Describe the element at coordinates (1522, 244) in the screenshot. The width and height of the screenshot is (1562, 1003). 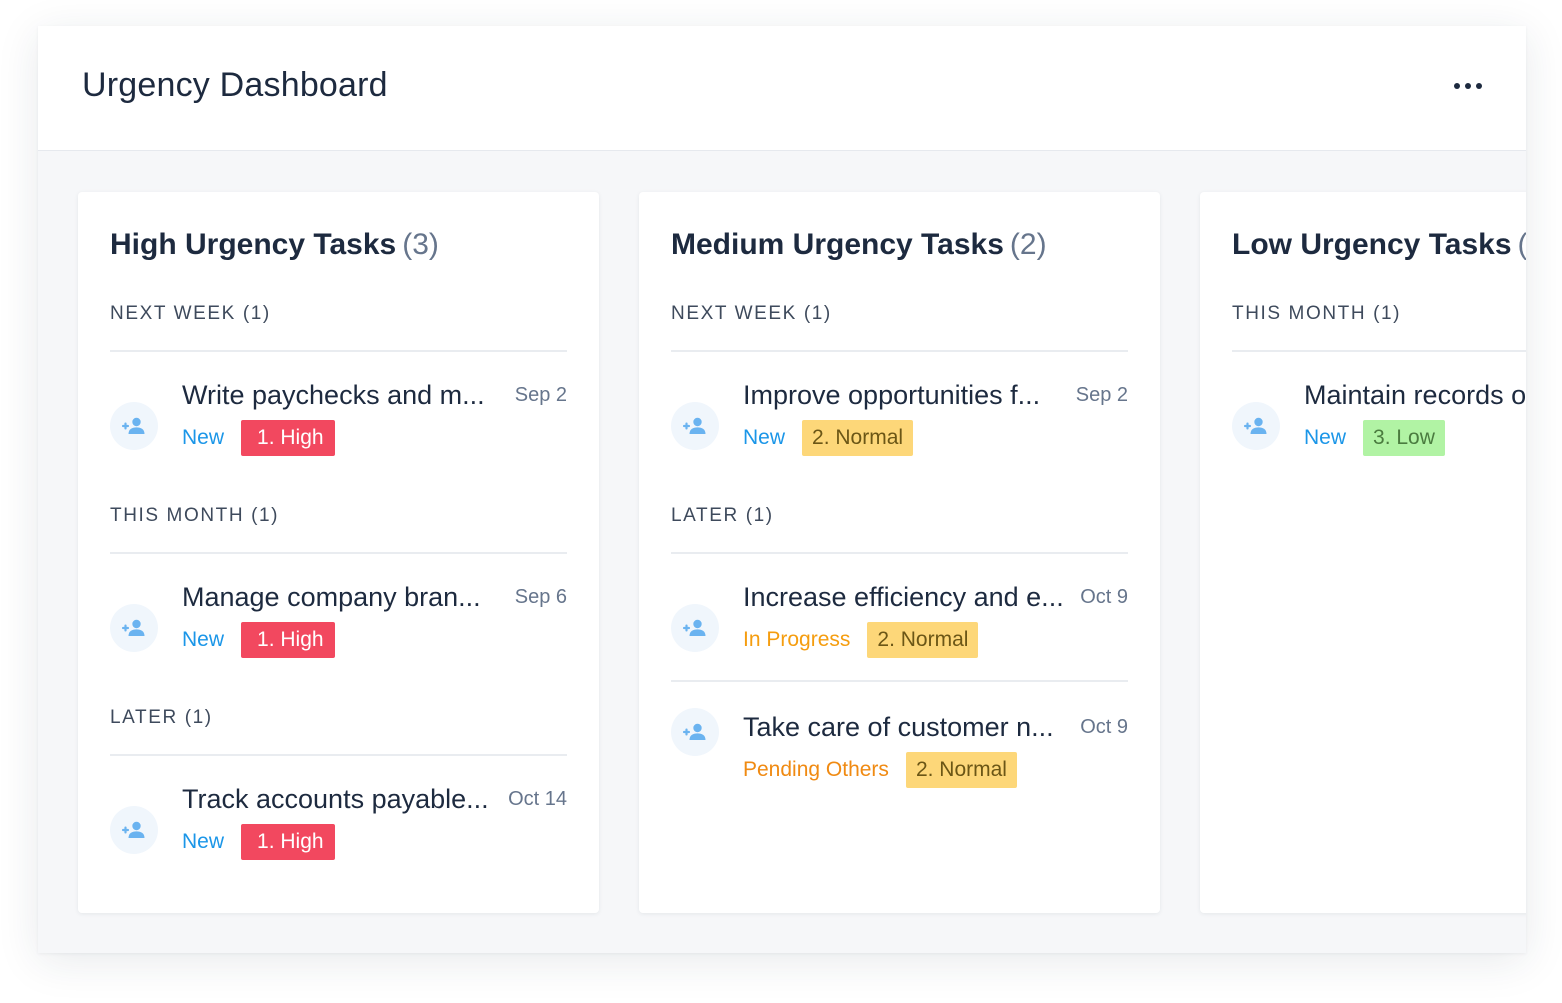
I see `column-count: (1)` at that location.